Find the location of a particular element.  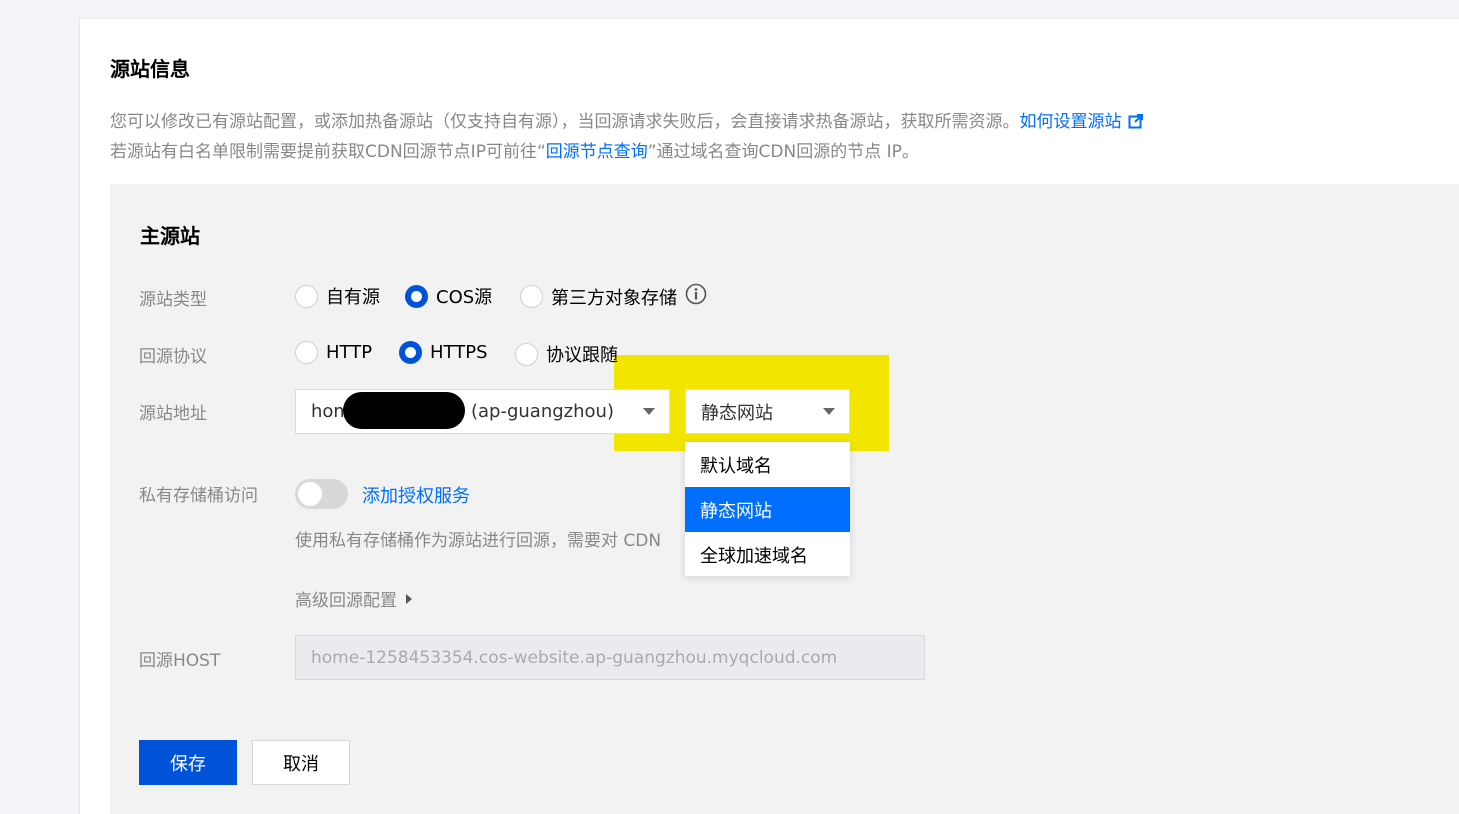

add-authorization-link: 添加授权服务 is located at coordinates (416, 495).